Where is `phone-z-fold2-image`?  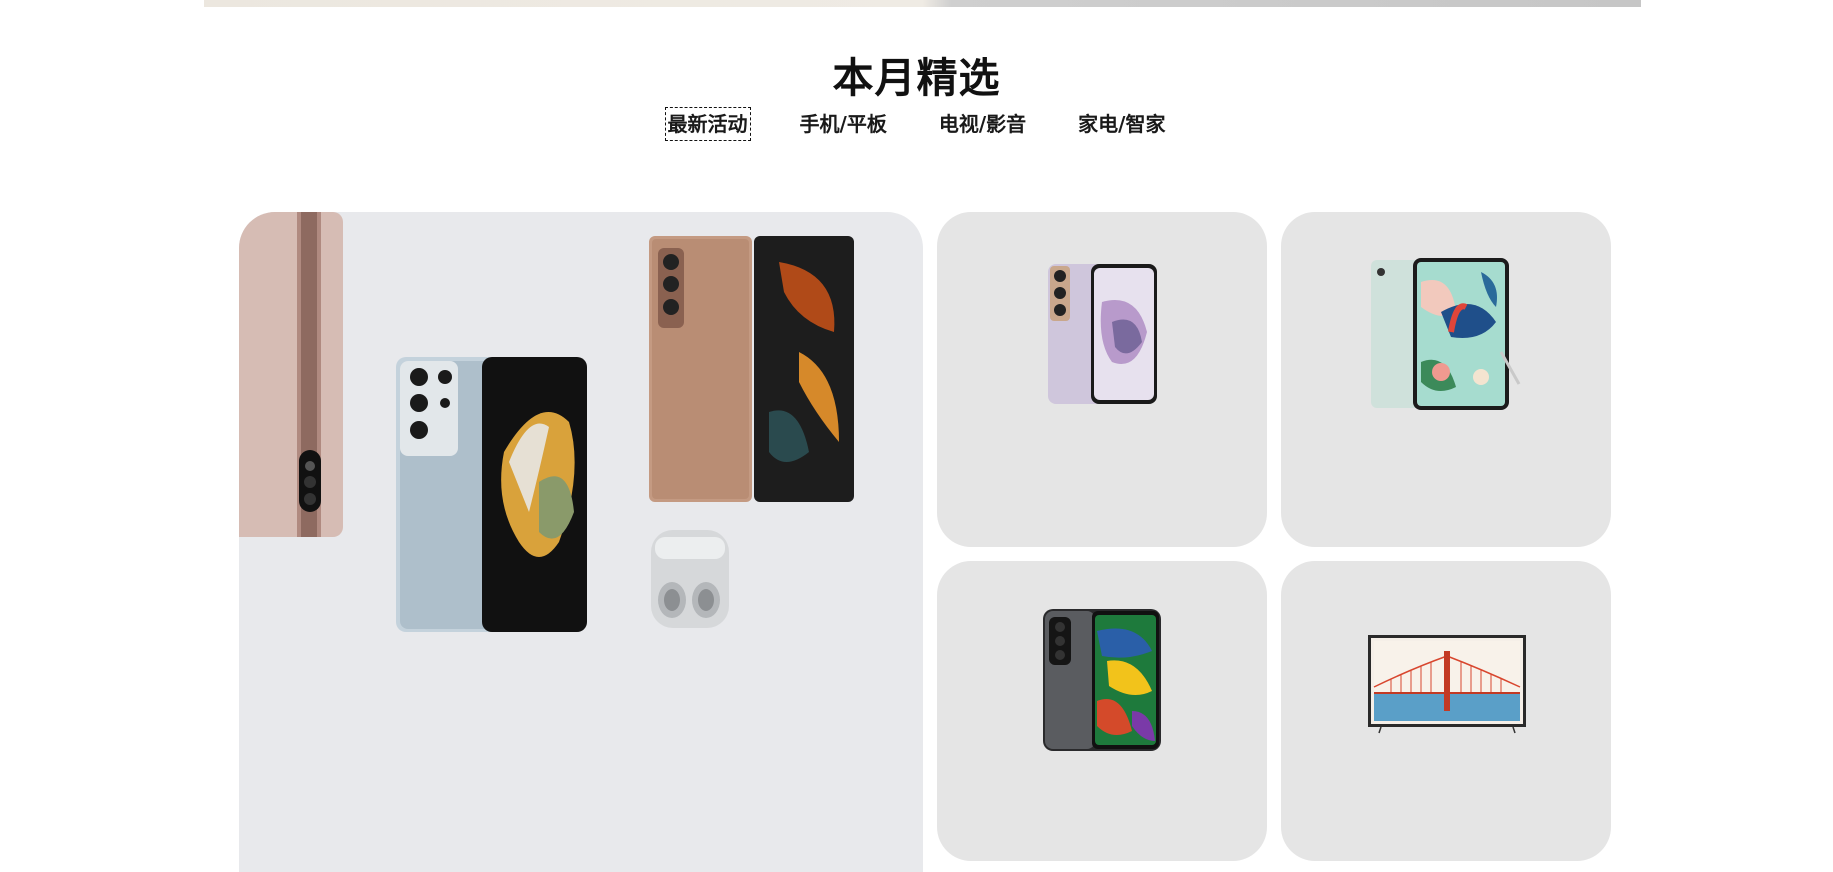 phone-z-fold2-image is located at coordinates (751, 369).